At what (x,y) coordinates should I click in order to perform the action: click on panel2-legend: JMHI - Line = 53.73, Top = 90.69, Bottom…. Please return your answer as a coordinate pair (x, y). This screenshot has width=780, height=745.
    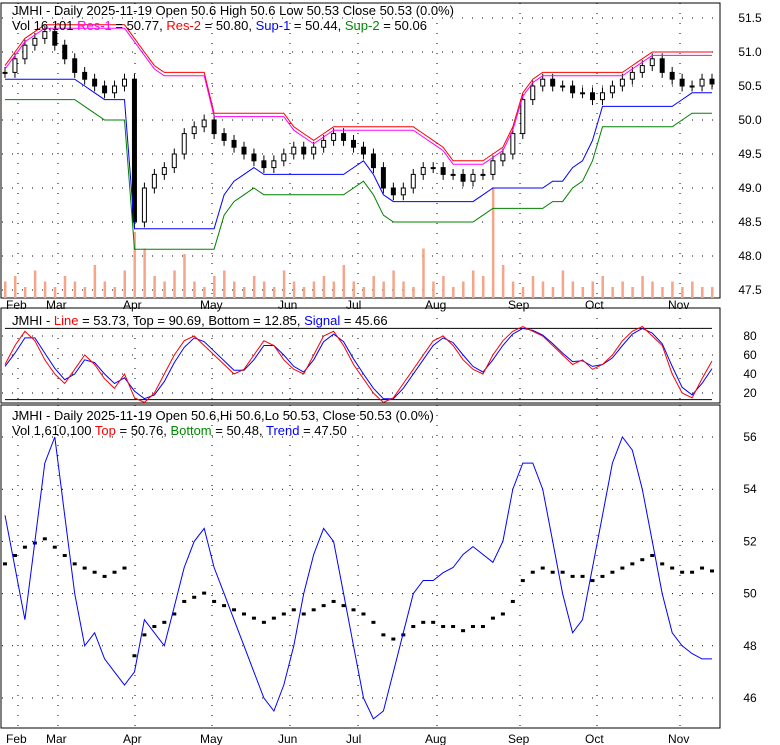
    Looking at the image, I should click on (200, 321).